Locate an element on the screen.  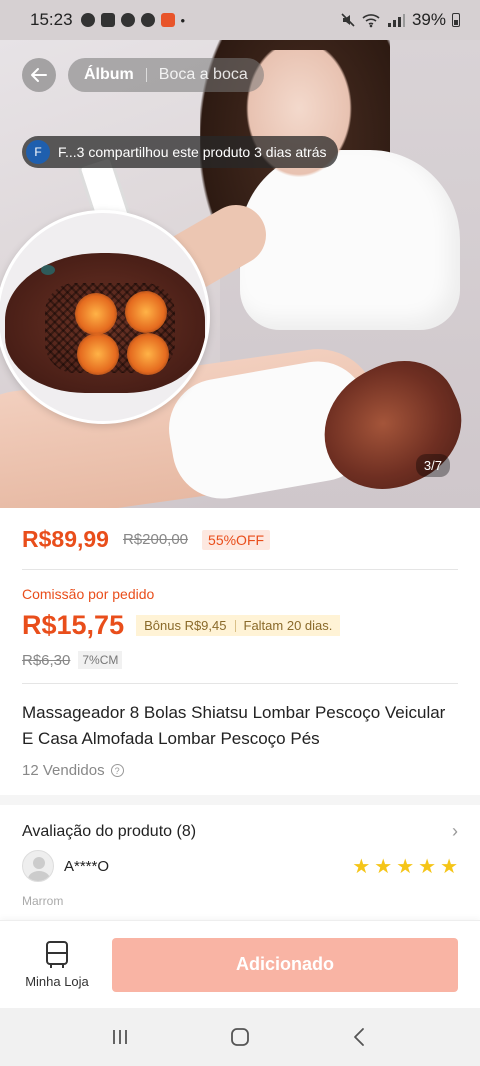
gallery-tabs: Álbum Boca a boca is located at coordinates (166, 75).